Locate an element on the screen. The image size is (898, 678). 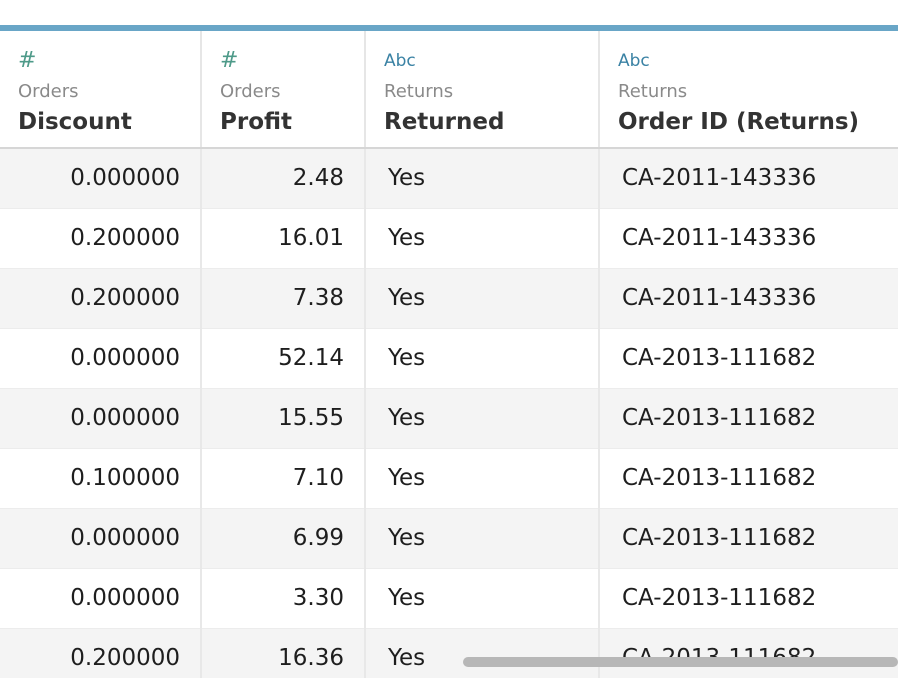
profit-cell: 16.36 is located at coordinates (283, 653).